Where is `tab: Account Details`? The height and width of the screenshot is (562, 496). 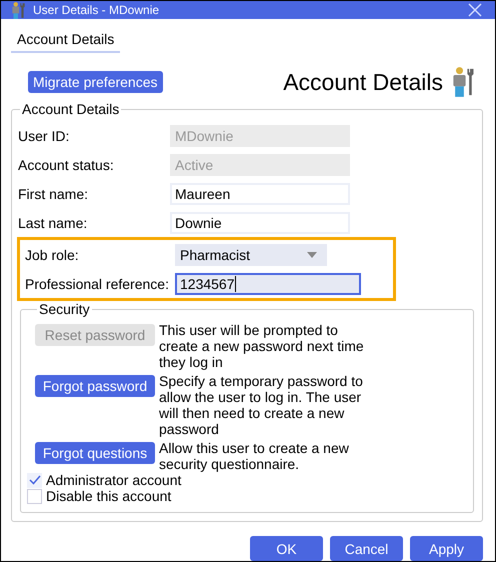
tab: Account Details is located at coordinates (65, 41).